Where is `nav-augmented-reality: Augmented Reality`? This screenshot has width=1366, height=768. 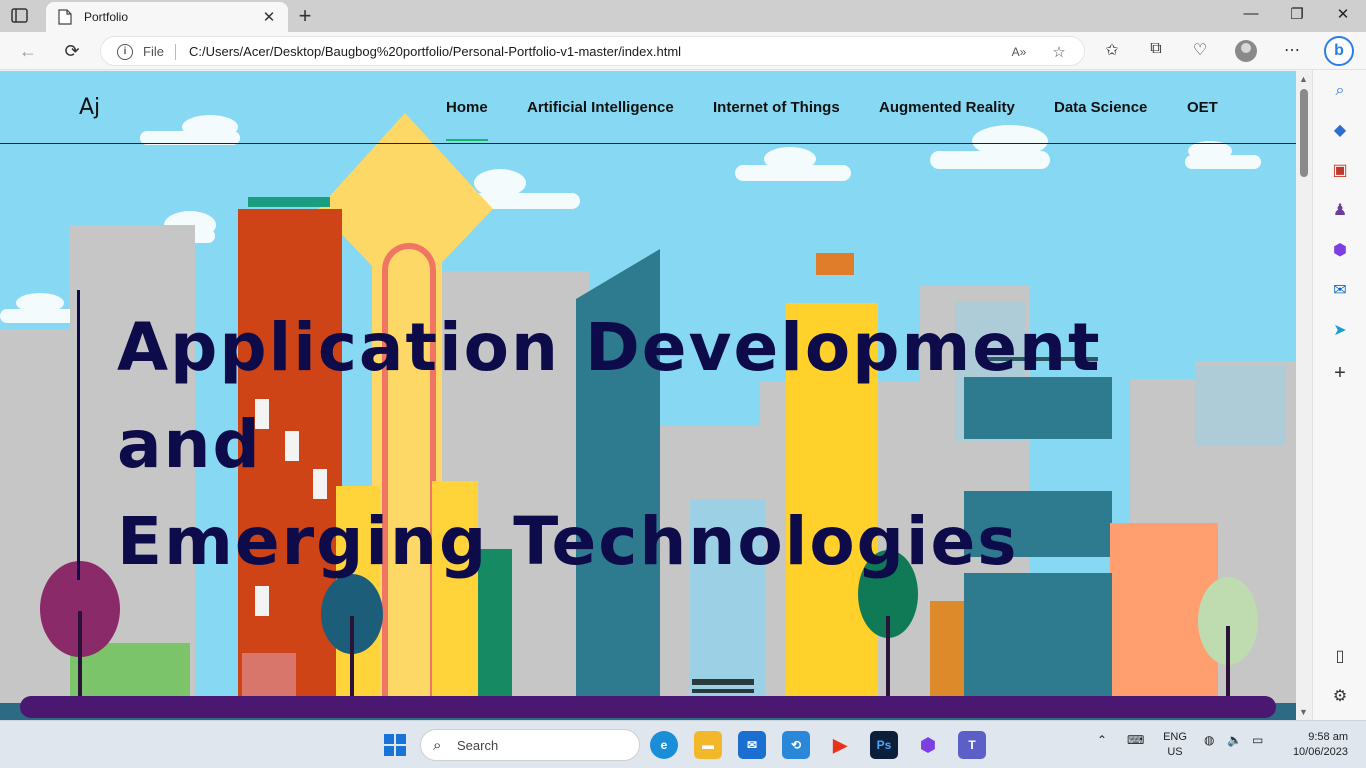
nav-augmented-reality: Augmented Reality is located at coordinates (947, 107).